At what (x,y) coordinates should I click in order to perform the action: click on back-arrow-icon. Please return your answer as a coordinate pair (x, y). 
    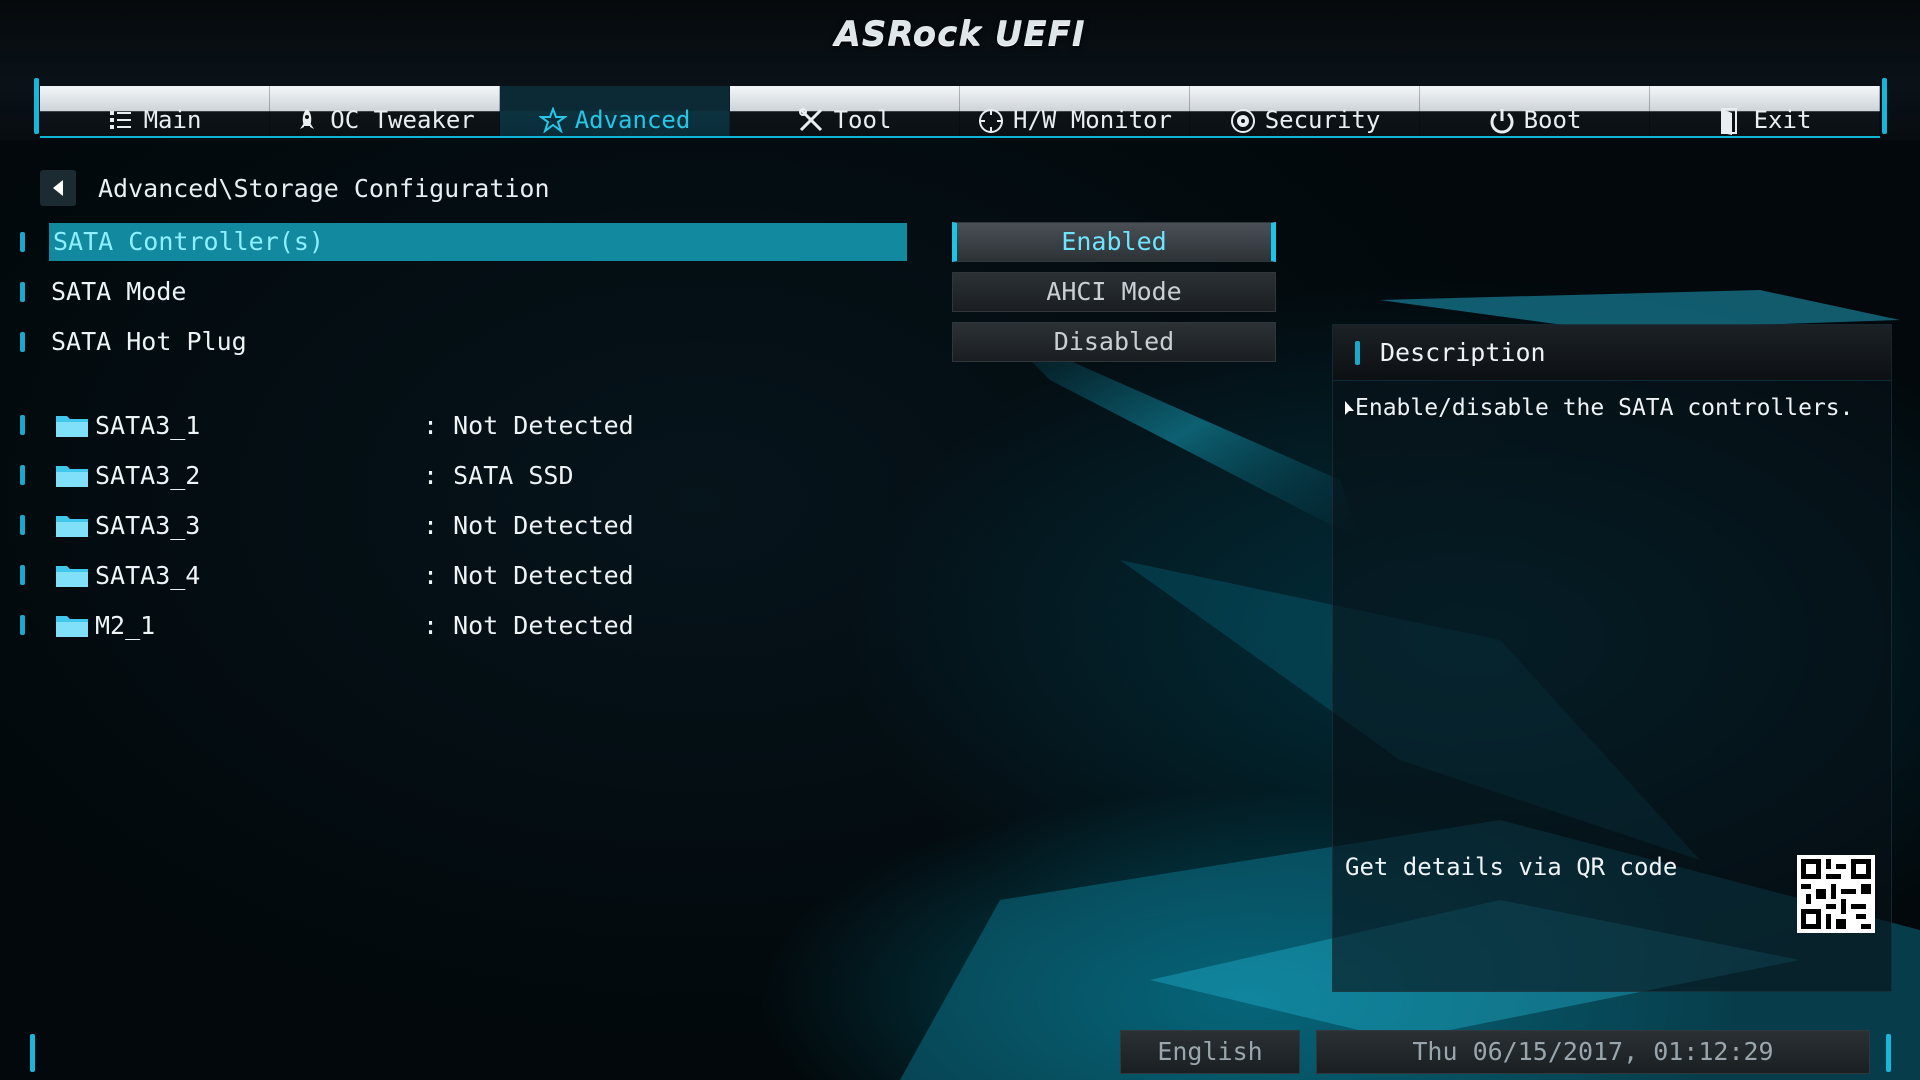
    Looking at the image, I should click on (58, 188).